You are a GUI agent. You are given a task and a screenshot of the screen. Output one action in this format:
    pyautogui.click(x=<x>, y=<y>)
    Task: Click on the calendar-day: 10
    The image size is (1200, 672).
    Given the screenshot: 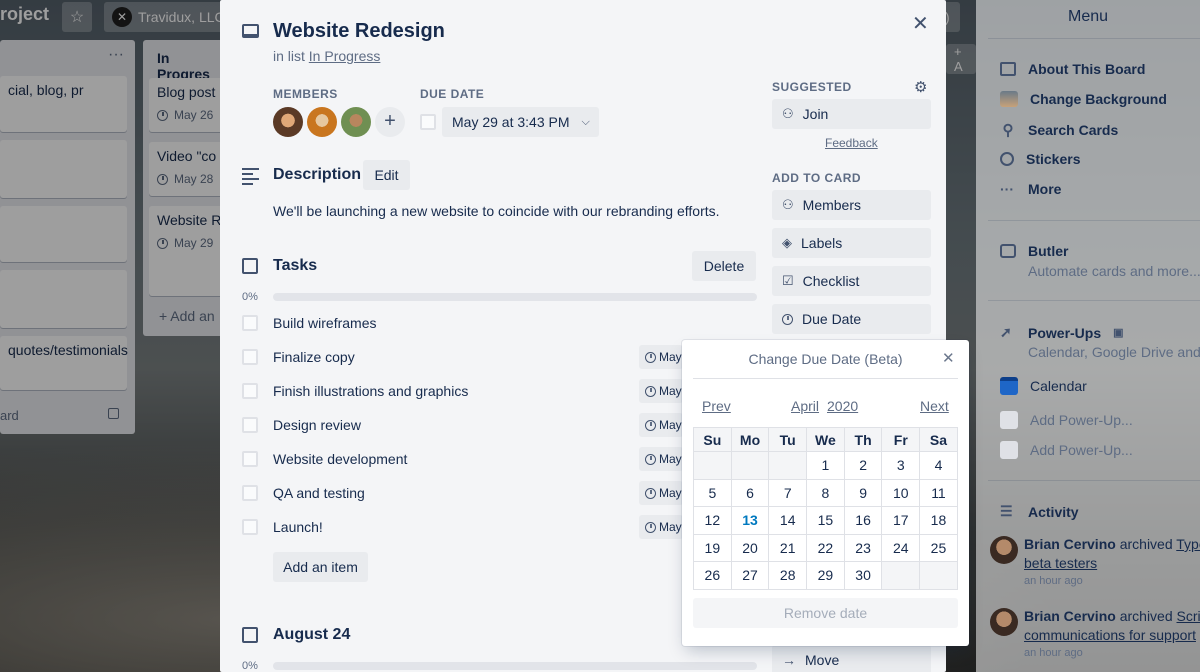 What is the action you would take?
    pyautogui.click(x=901, y=492)
    